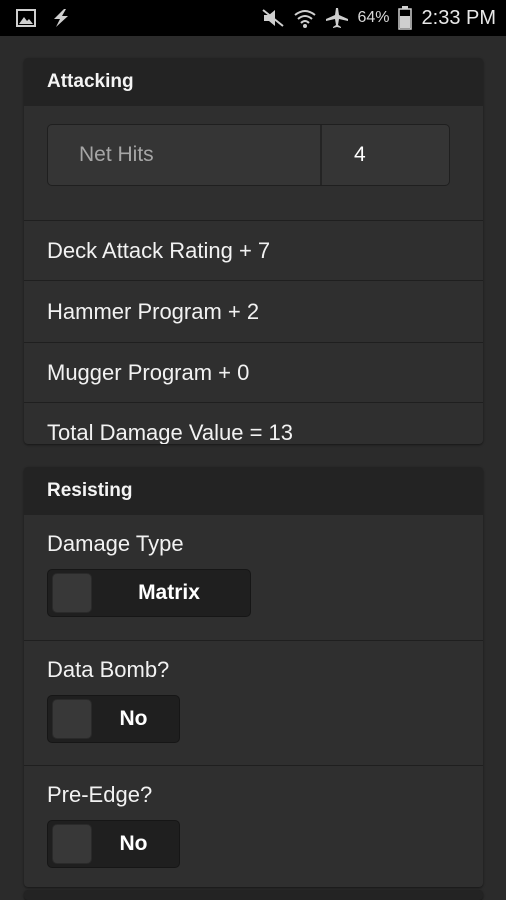 The height and width of the screenshot is (900, 506). I want to click on mute-icon, so click(273, 18).